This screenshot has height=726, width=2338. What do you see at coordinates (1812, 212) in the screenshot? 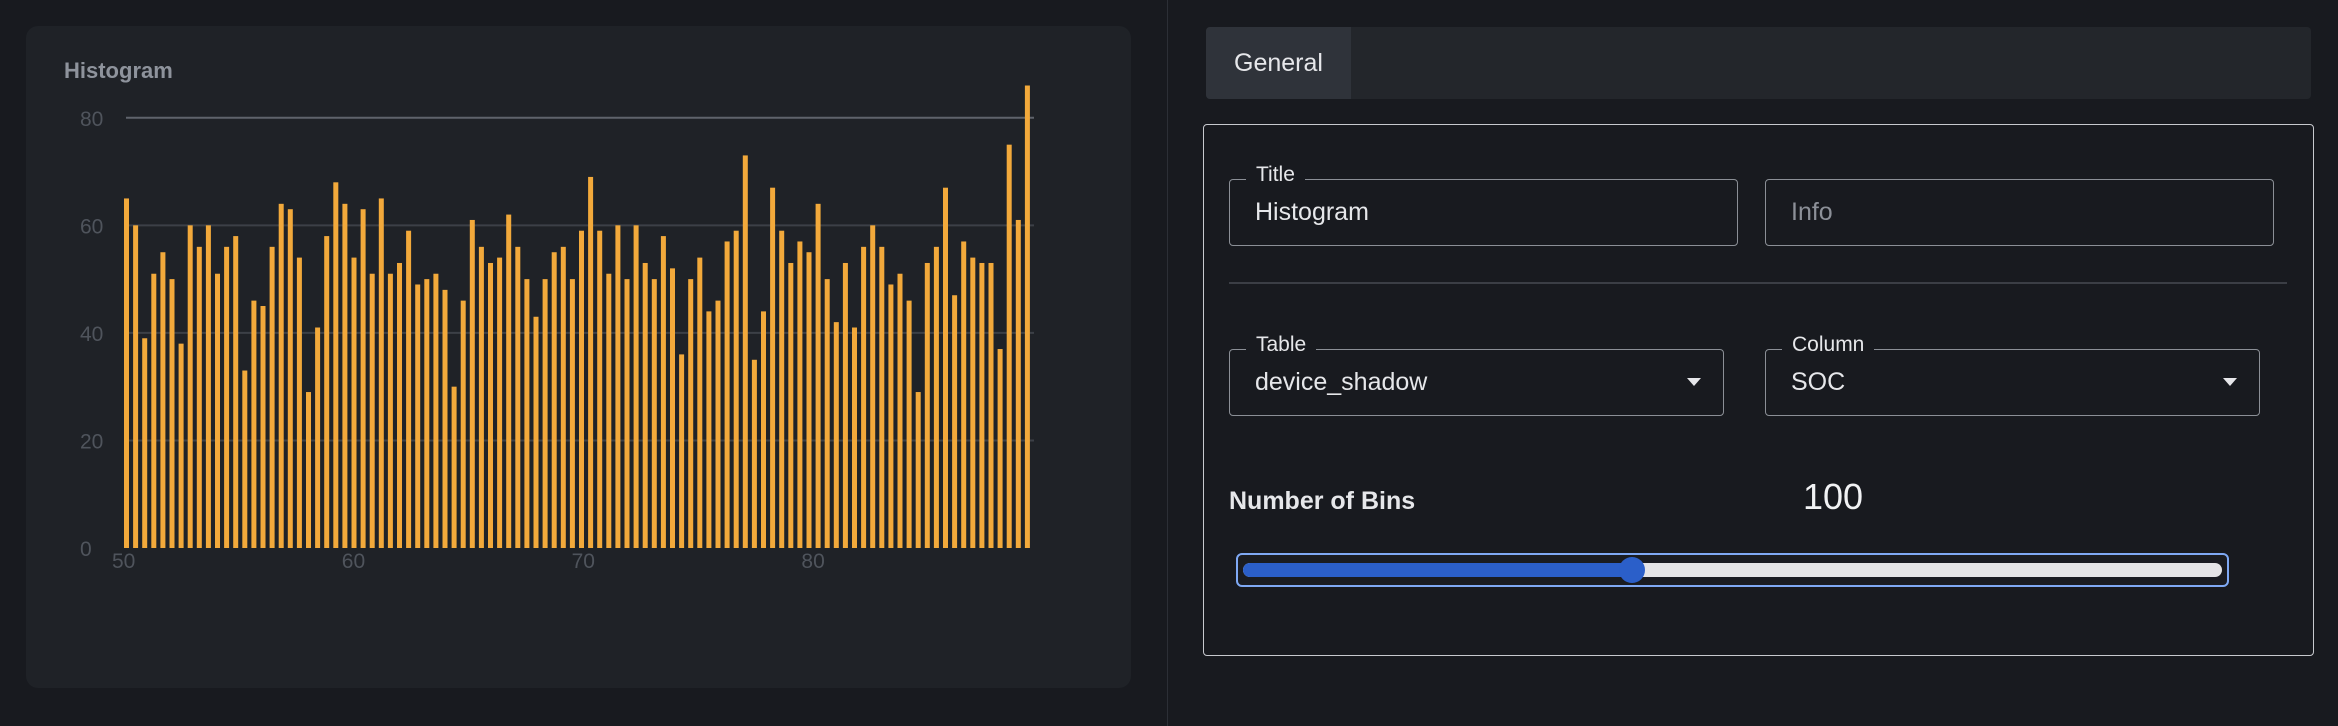
I see `info-input-placeholder: Info` at bounding box center [1812, 212].